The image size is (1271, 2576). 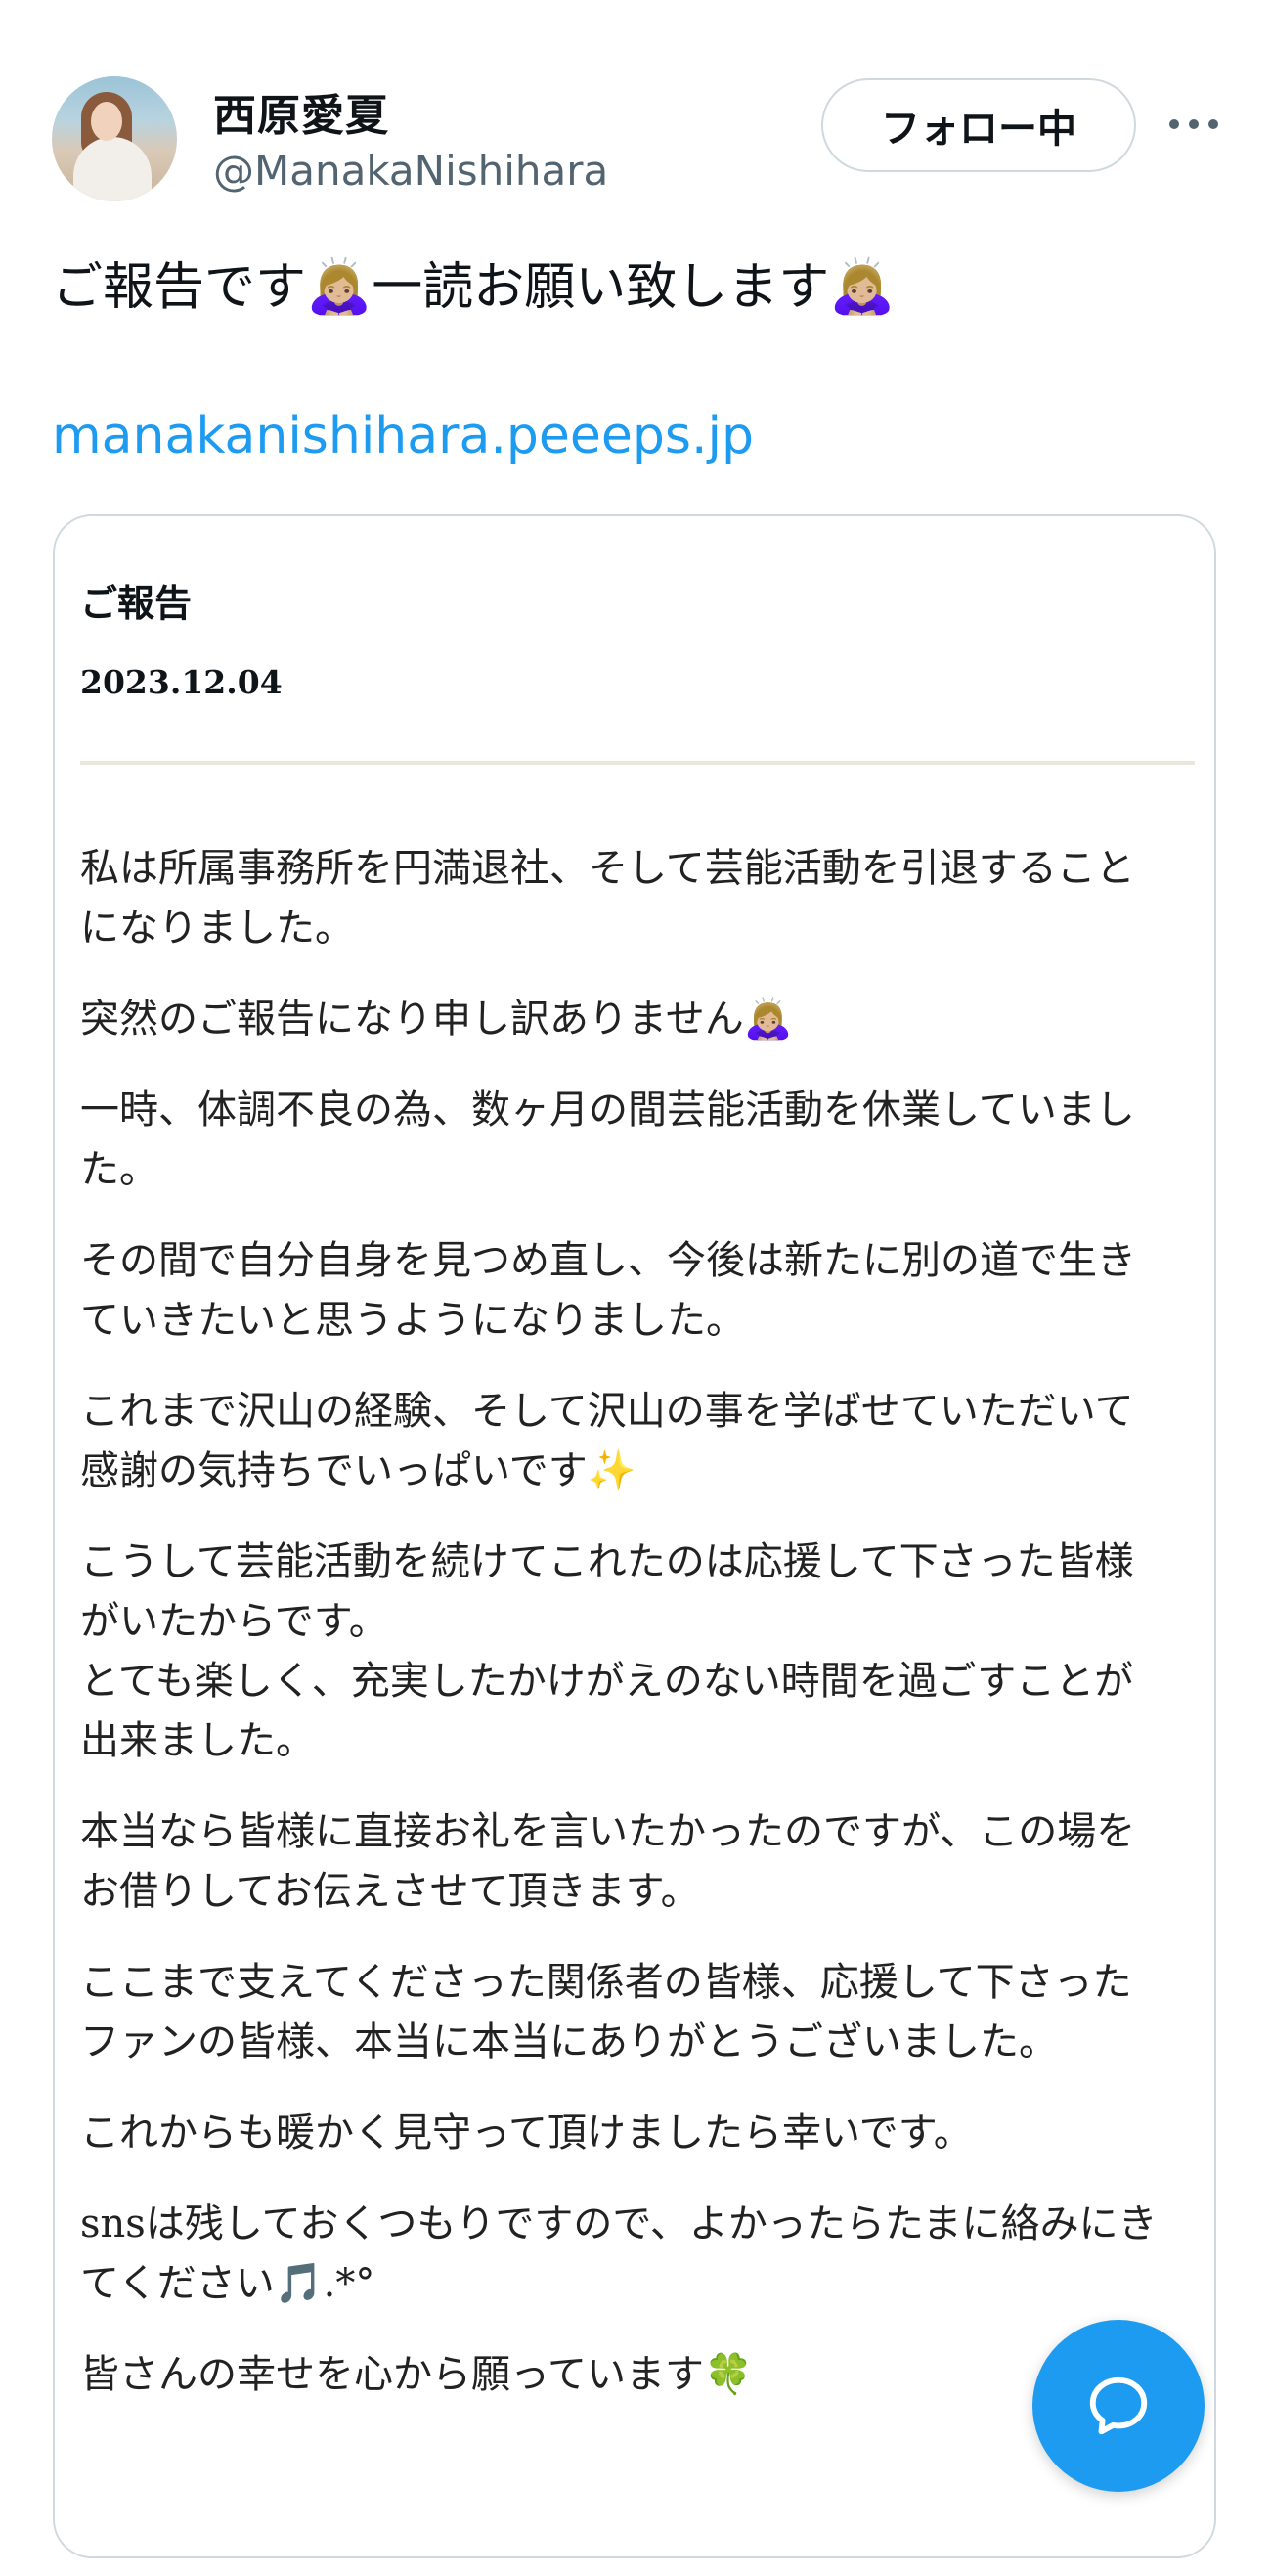 What do you see at coordinates (234, 1621) in the screenshot?
I see `card-paragraph-line: がいたからです。` at bounding box center [234, 1621].